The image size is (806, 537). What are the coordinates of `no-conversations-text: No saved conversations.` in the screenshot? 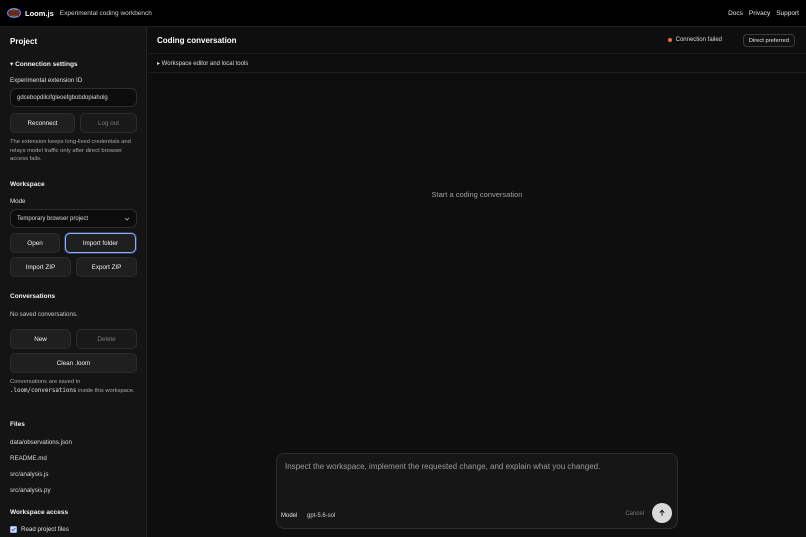 It's located at (44, 314).